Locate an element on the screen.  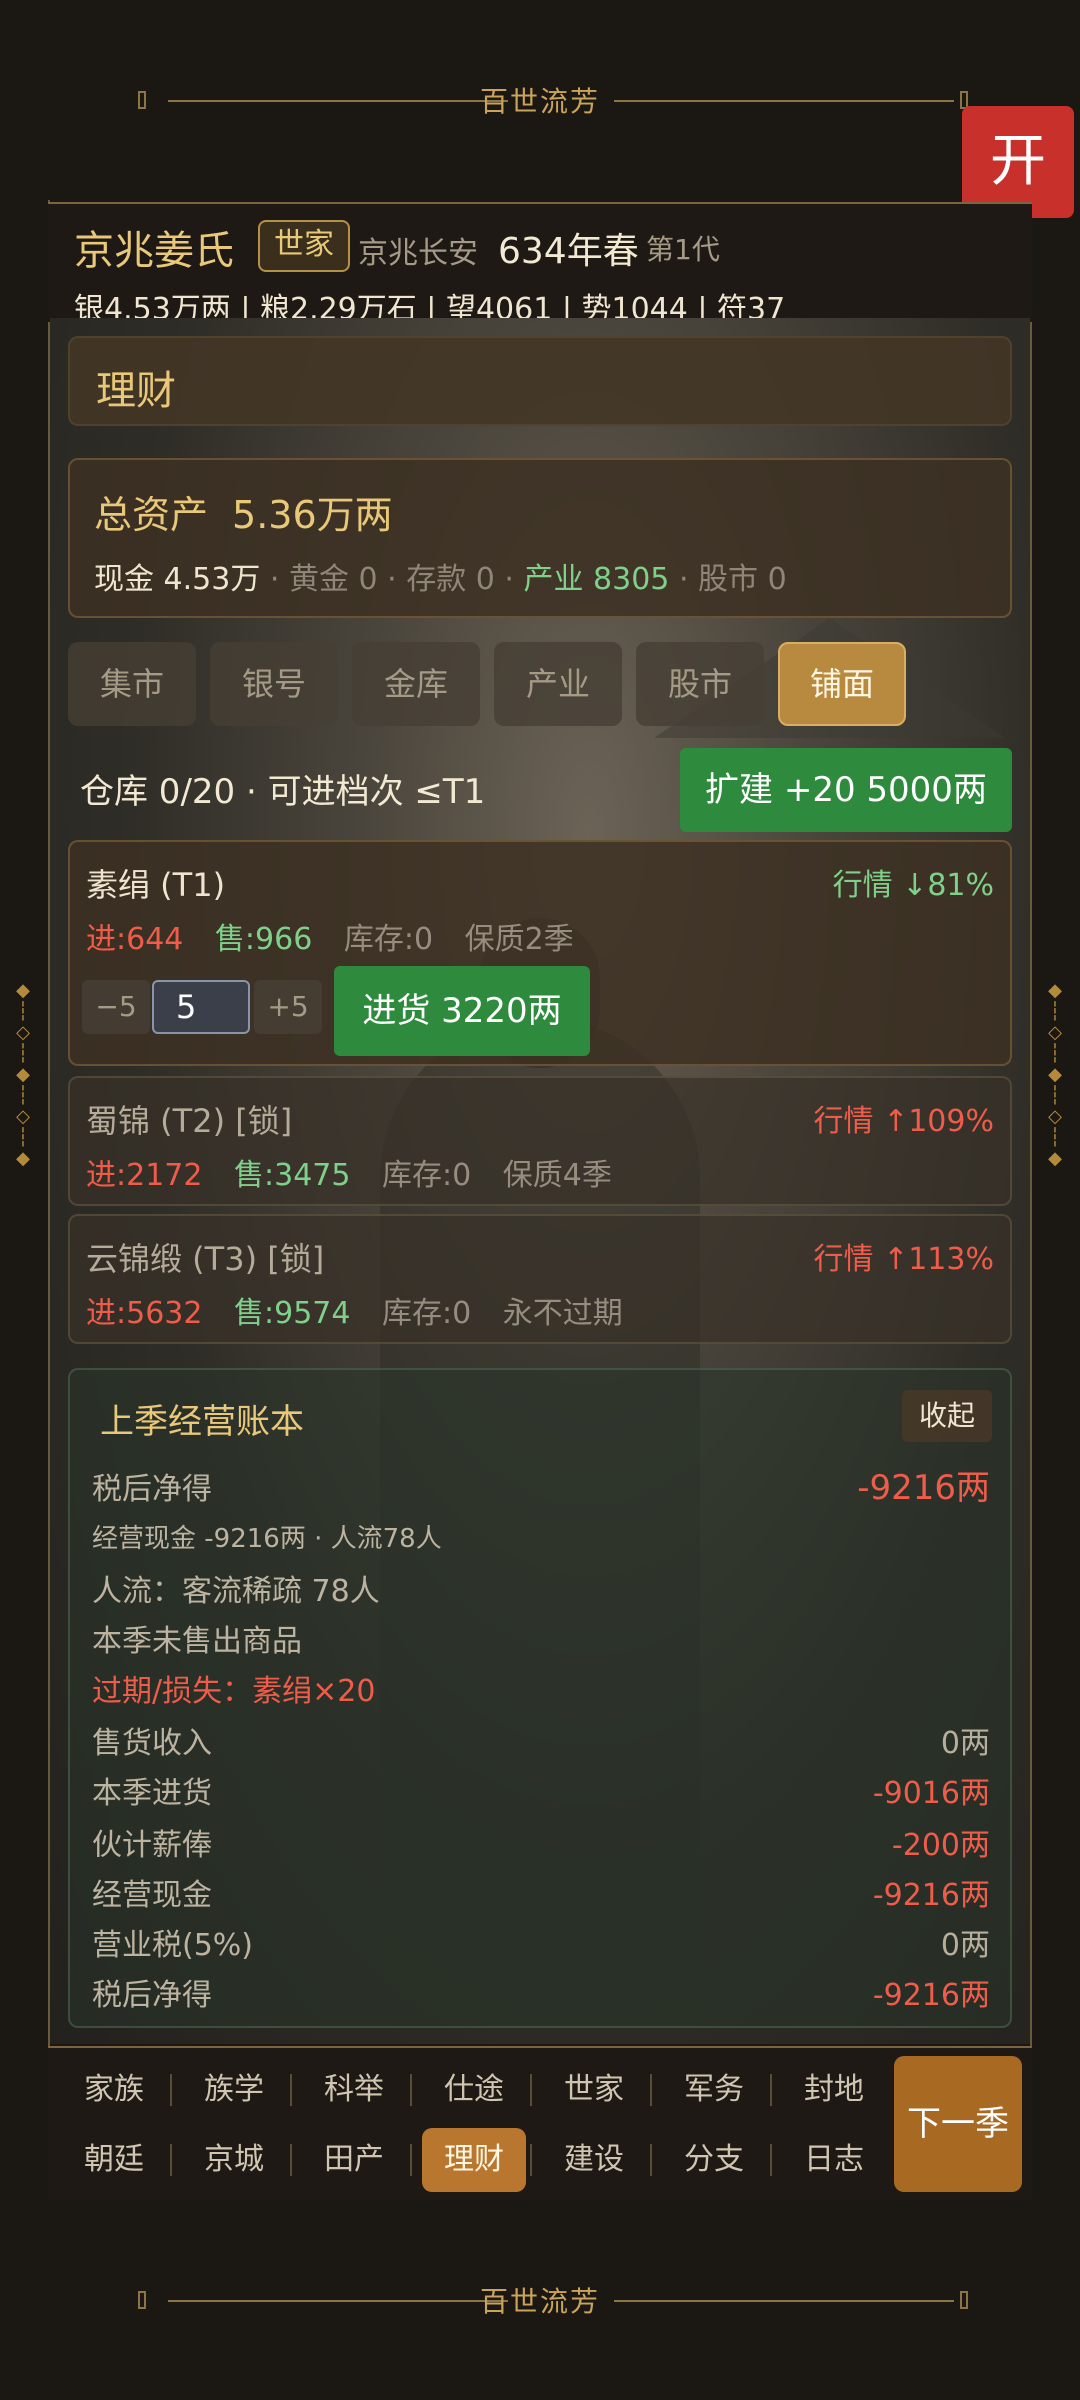
nav-capital: 京城 is located at coordinates (234, 2160).